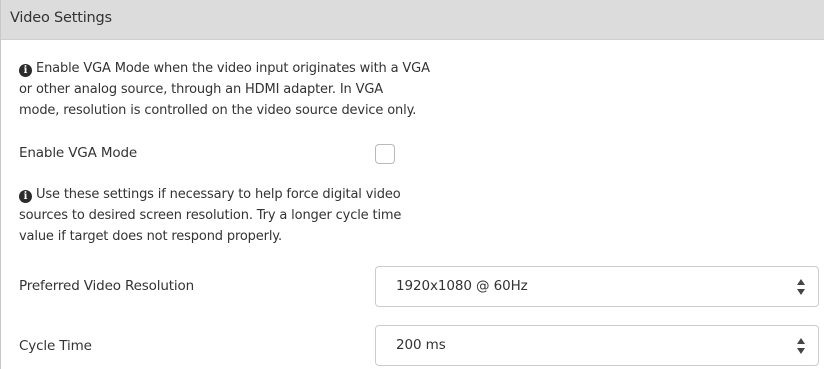 This screenshot has width=824, height=369. I want to click on enable-vga-mode-checkbox, so click(385, 154).